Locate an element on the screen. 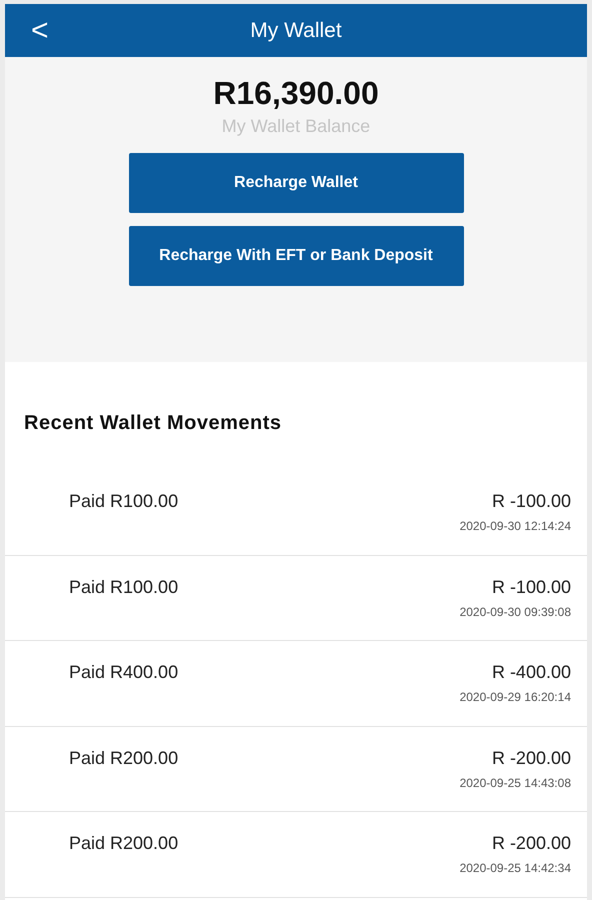 This screenshot has width=592, height=900. back-button: < is located at coordinates (40, 31).